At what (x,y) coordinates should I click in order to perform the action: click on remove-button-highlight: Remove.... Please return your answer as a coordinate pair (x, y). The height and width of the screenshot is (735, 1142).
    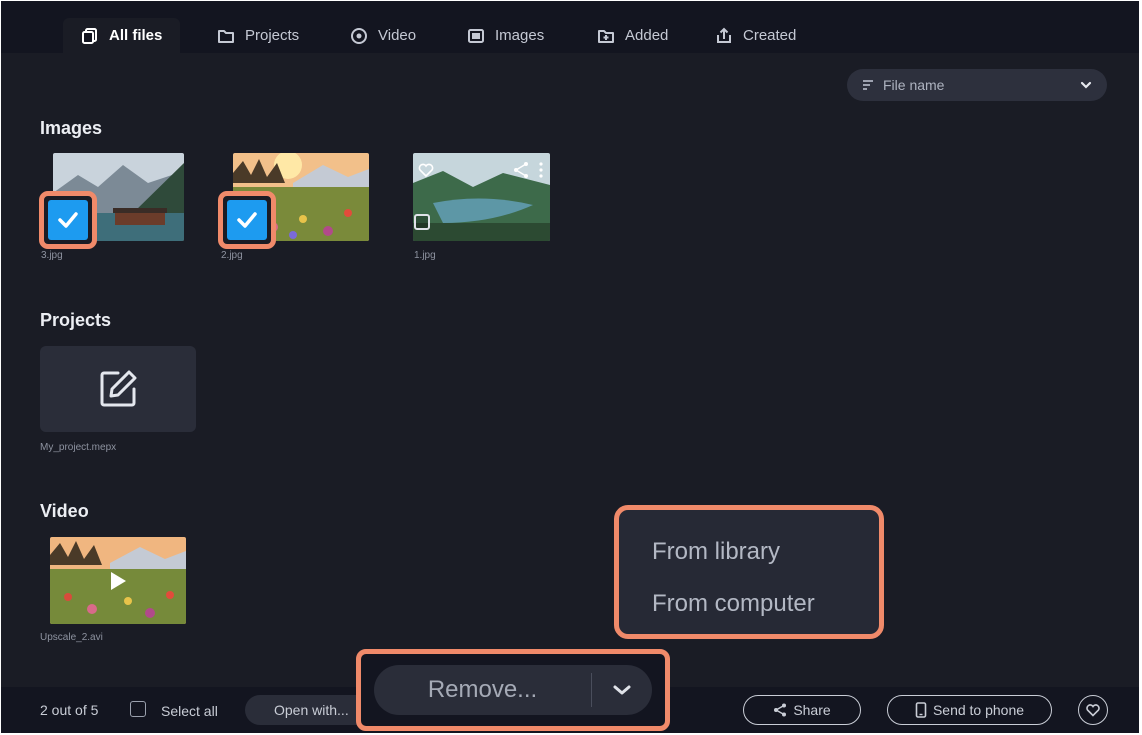
    Looking at the image, I should click on (513, 690).